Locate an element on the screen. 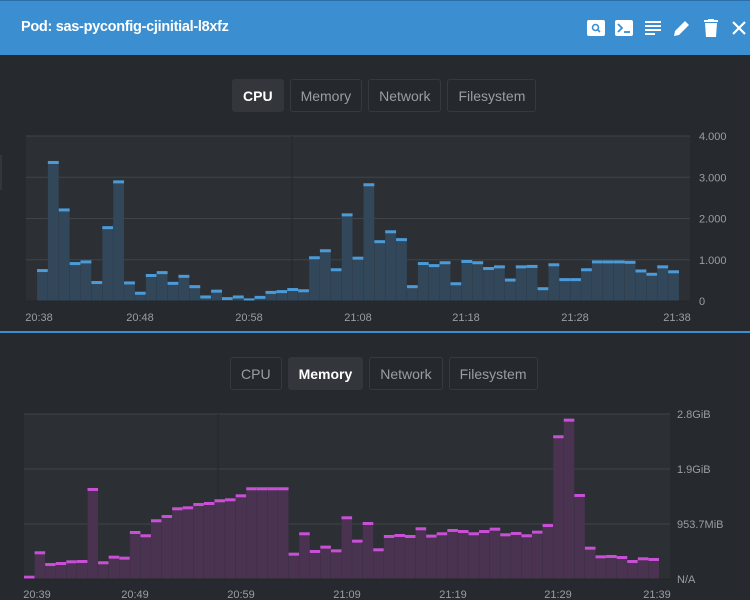 The image size is (750, 600). delete-icon is located at coordinates (711, 28).